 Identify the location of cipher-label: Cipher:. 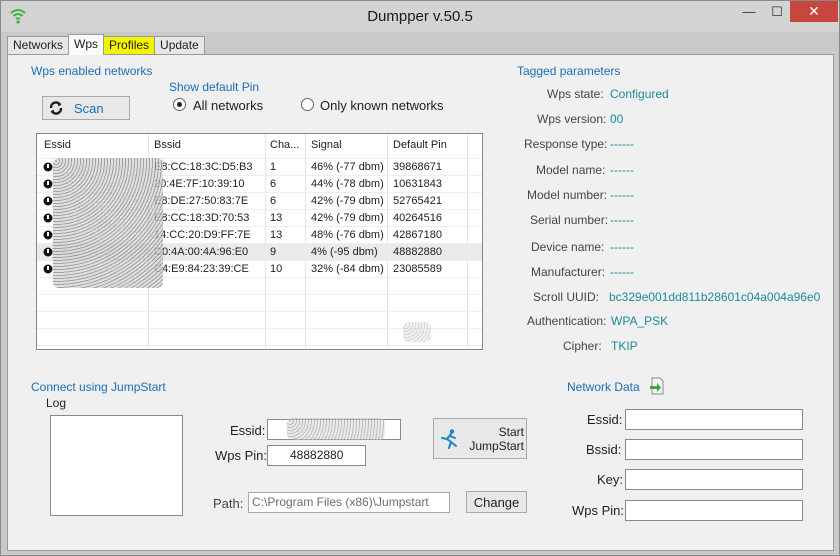
(582, 346).